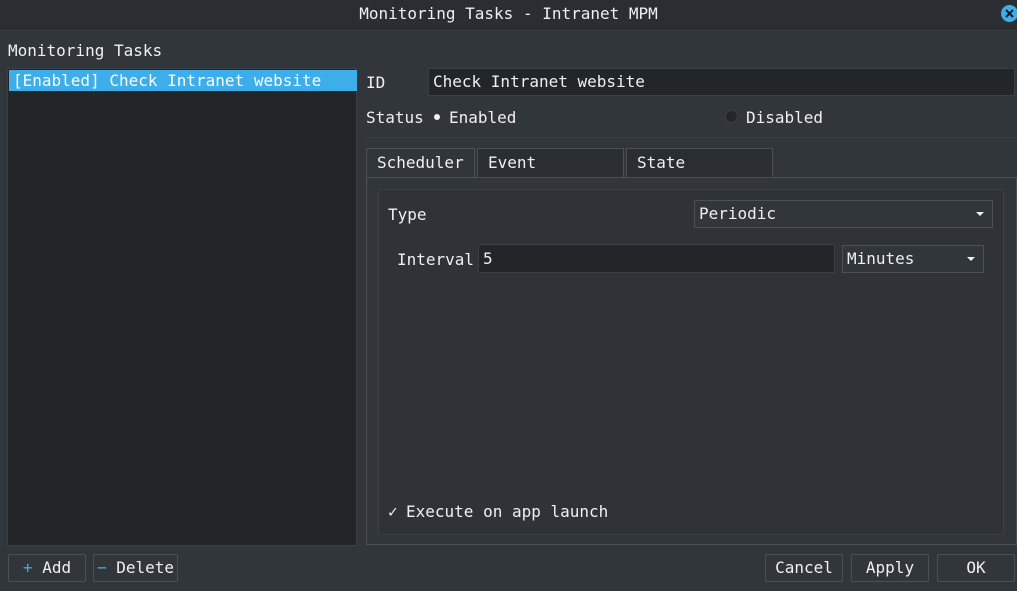 The image size is (1017, 591). I want to click on add-button: + Add, so click(47, 568).